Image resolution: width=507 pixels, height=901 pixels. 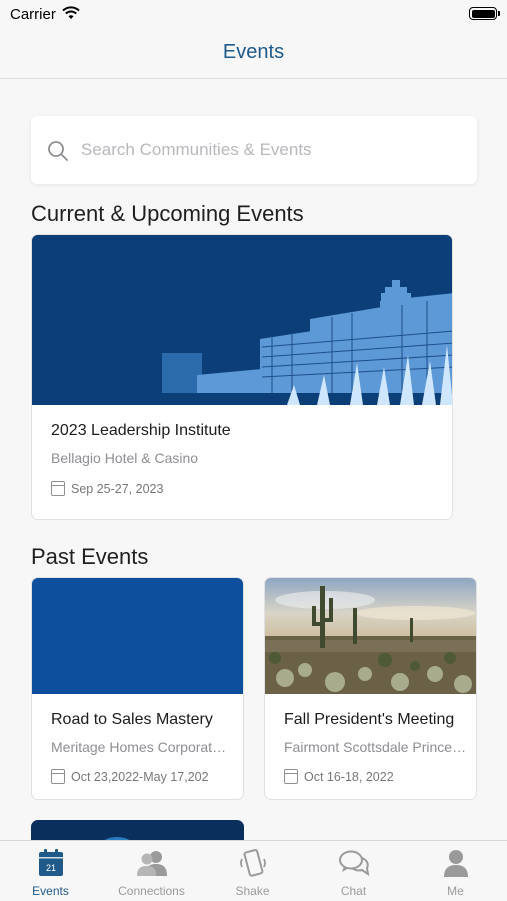 What do you see at coordinates (253, 15) in the screenshot?
I see `status-bar: Carrier` at bounding box center [253, 15].